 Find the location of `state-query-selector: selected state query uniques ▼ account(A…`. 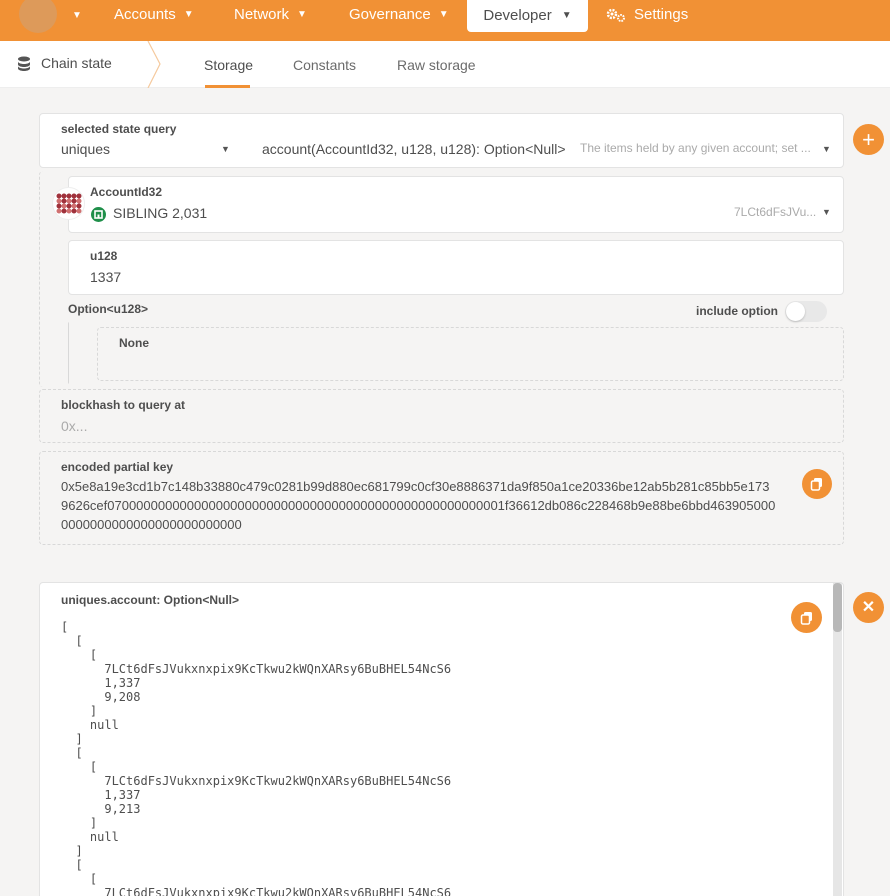

state-query-selector: selected state query uniques ▼ account(A… is located at coordinates (441, 140).